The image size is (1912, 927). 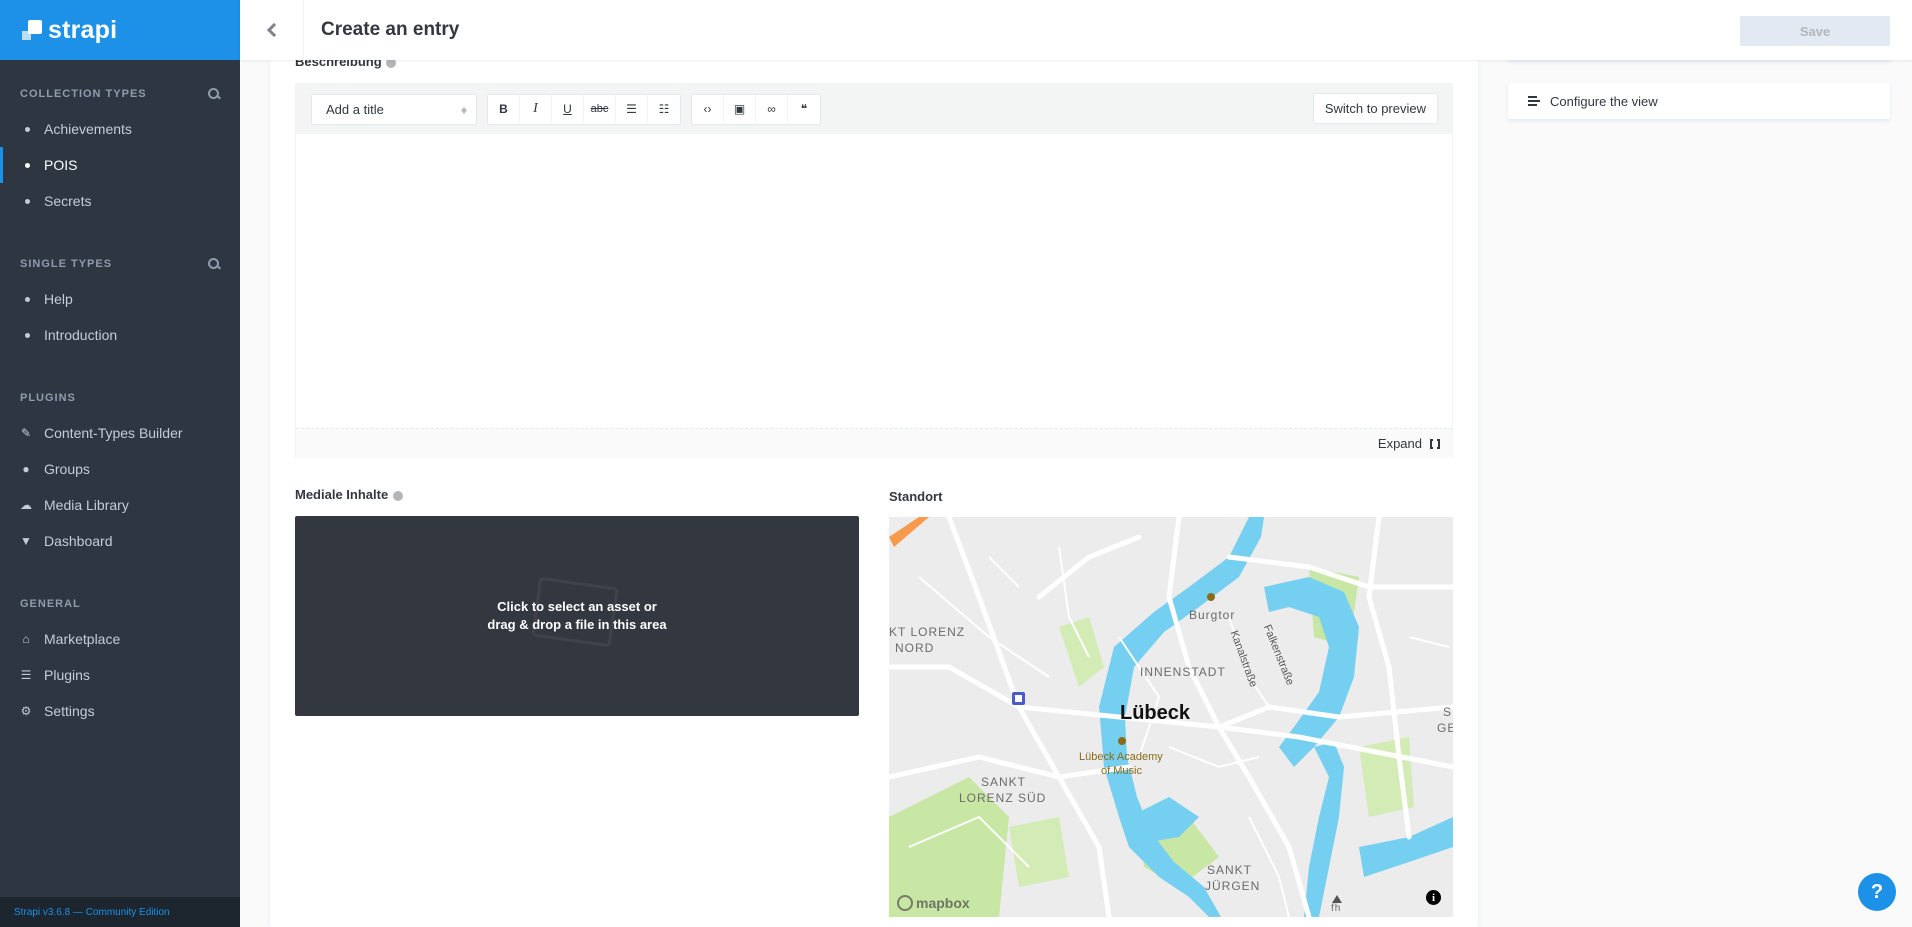 I want to click on image-button: ▣, so click(x=740, y=109).